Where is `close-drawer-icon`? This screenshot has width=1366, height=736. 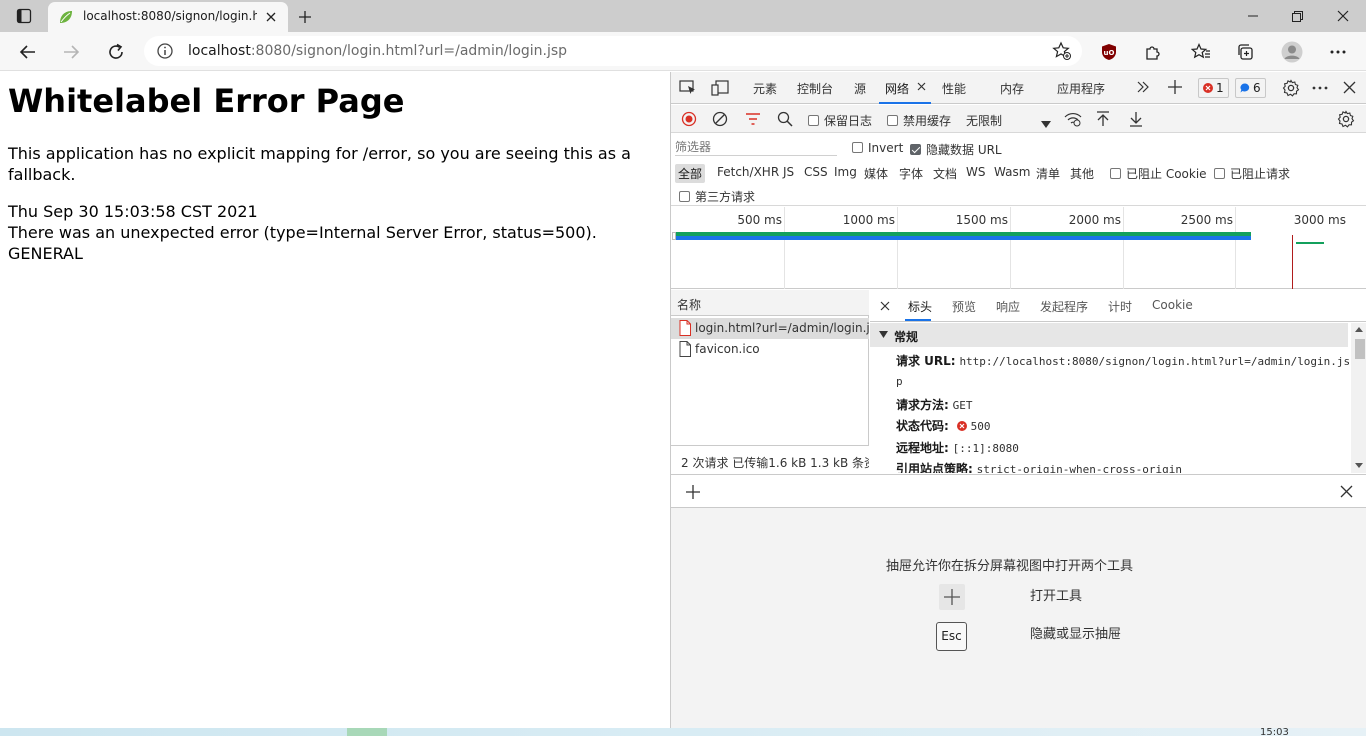 close-drawer-icon is located at coordinates (1346, 491).